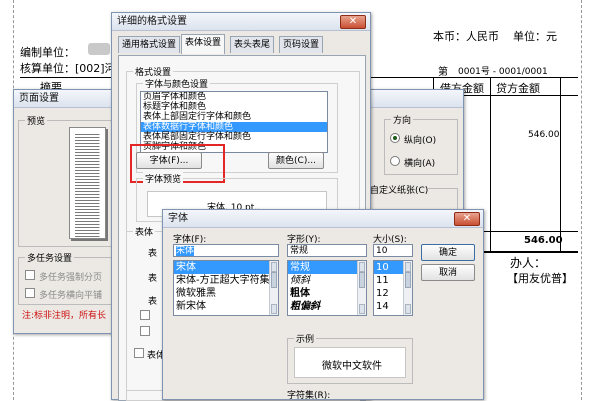 The height and width of the screenshot is (401, 600). I want to click on font-preview-group-label: 字体预览, so click(163, 178).